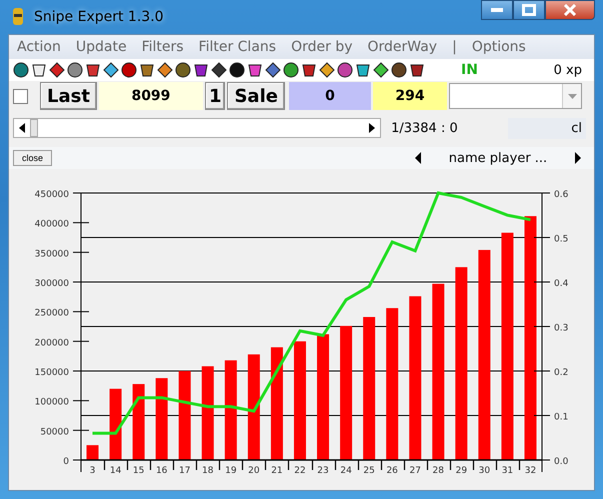 This screenshot has width=603, height=499. I want to click on axis-label: 300000, so click(51, 284).